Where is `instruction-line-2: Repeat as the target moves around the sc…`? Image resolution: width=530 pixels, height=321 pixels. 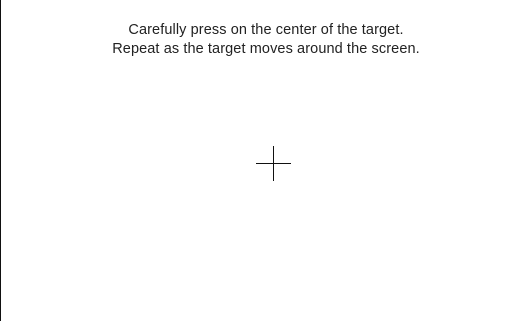 instruction-line-2: Repeat as the target moves around the sc… is located at coordinates (266, 49).